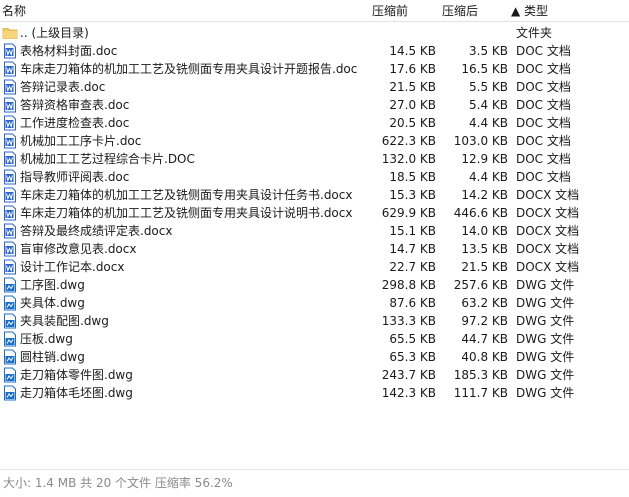  What do you see at coordinates (412, 105) in the screenshot?
I see `file-size: 27.0 KB` at bounding box center [412, 105].